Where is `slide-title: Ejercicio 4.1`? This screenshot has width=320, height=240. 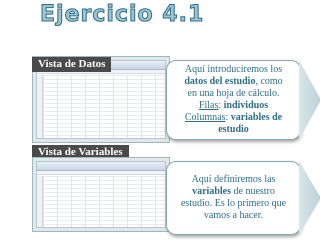
slide-title: Ejercicio 4.1 is located at coordinates (122, 15).